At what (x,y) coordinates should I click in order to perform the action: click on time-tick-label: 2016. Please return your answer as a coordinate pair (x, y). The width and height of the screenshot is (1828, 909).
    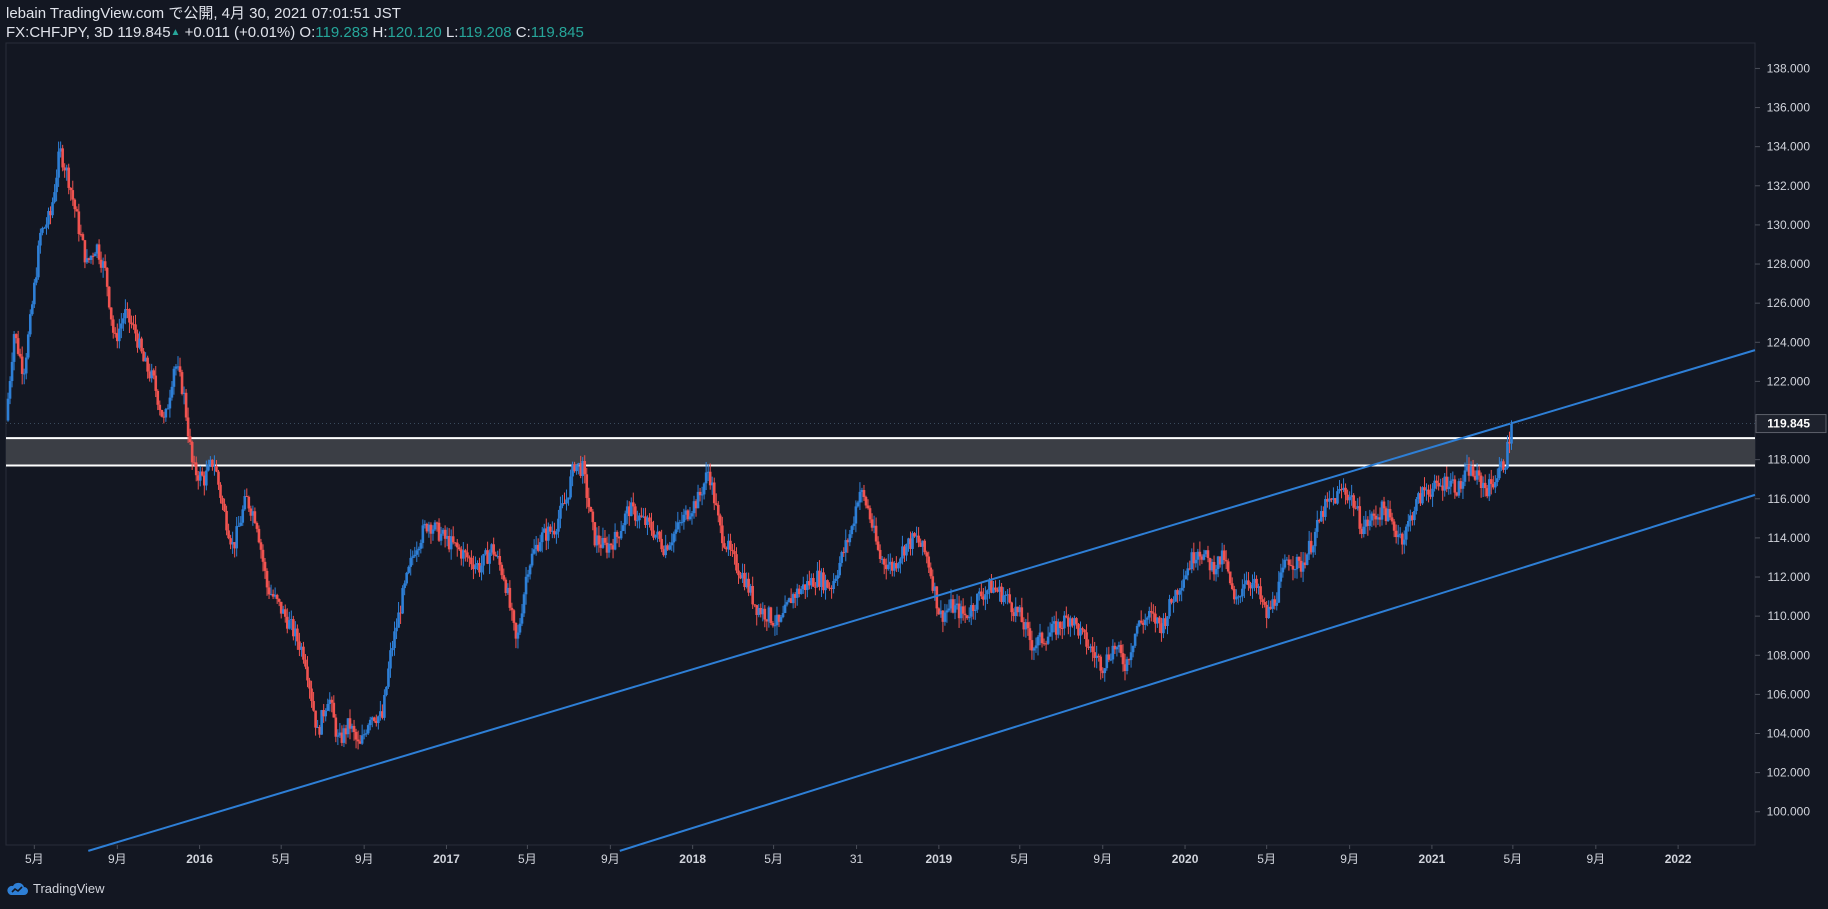
    Looking at the image, I should click on (199, 859).